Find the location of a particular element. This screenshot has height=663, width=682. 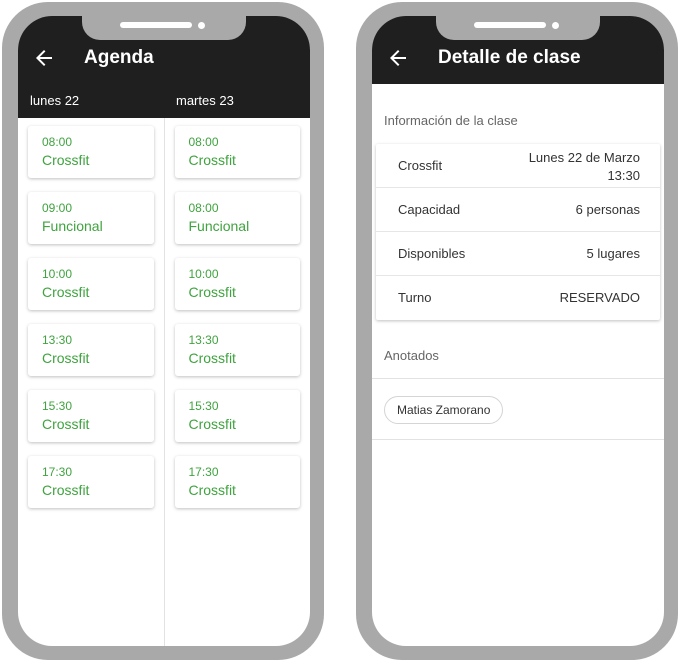

info-row-available: Disponibles 5 lugares is located at coordinates (518, 254).